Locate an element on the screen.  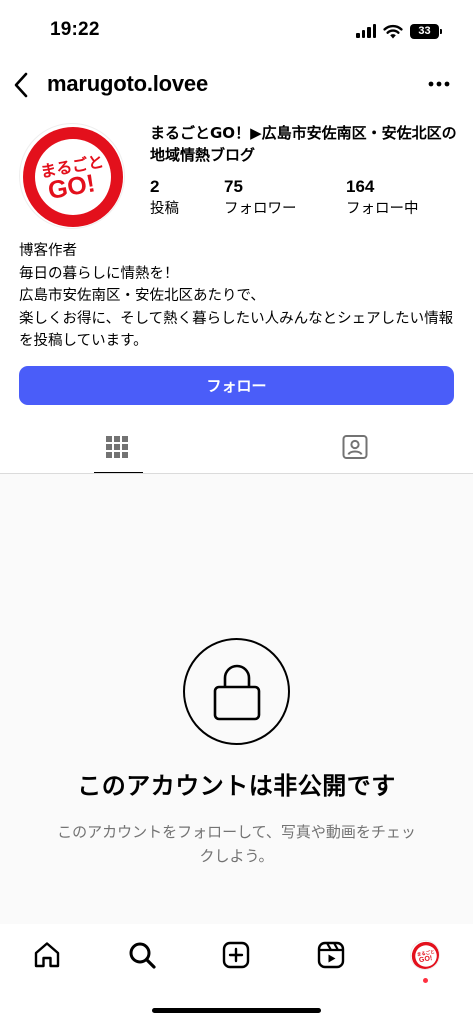
back-button is located at coordinates (21, 85).